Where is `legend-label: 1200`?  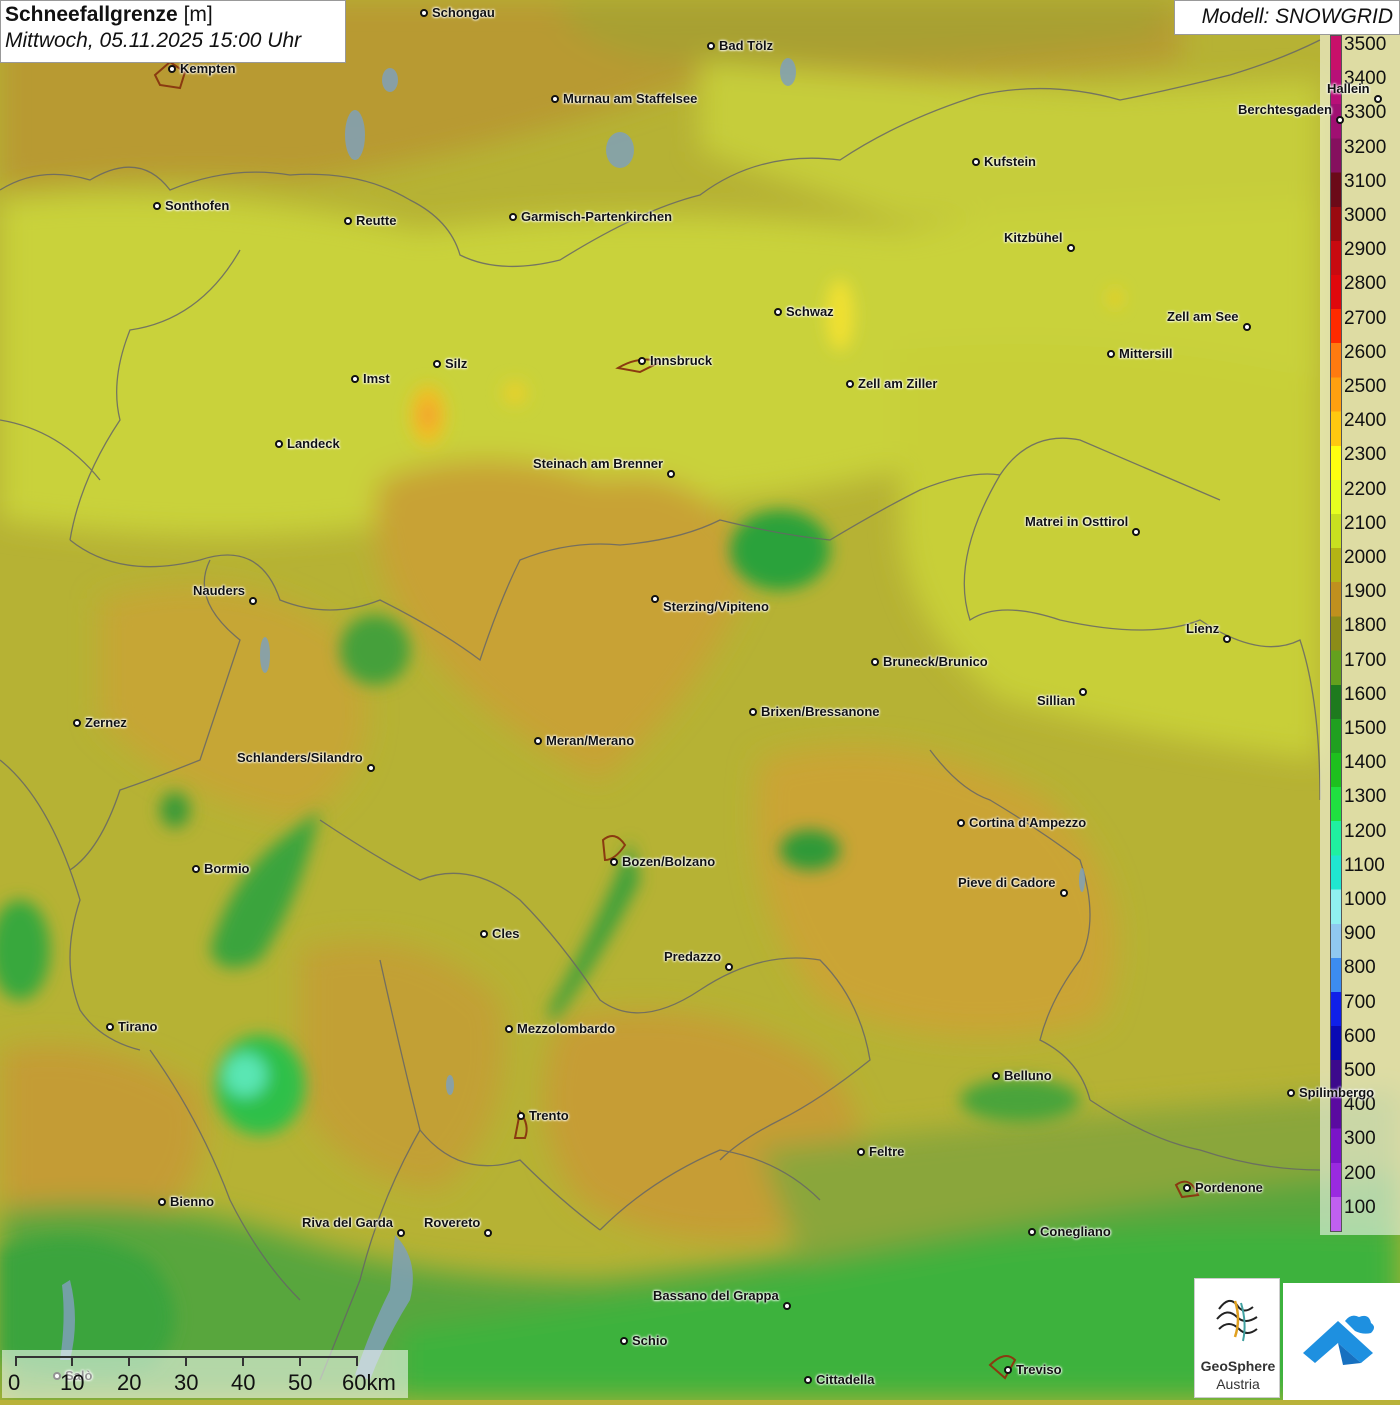
legend-label: 1200 is located at coordinates (1365, 831).